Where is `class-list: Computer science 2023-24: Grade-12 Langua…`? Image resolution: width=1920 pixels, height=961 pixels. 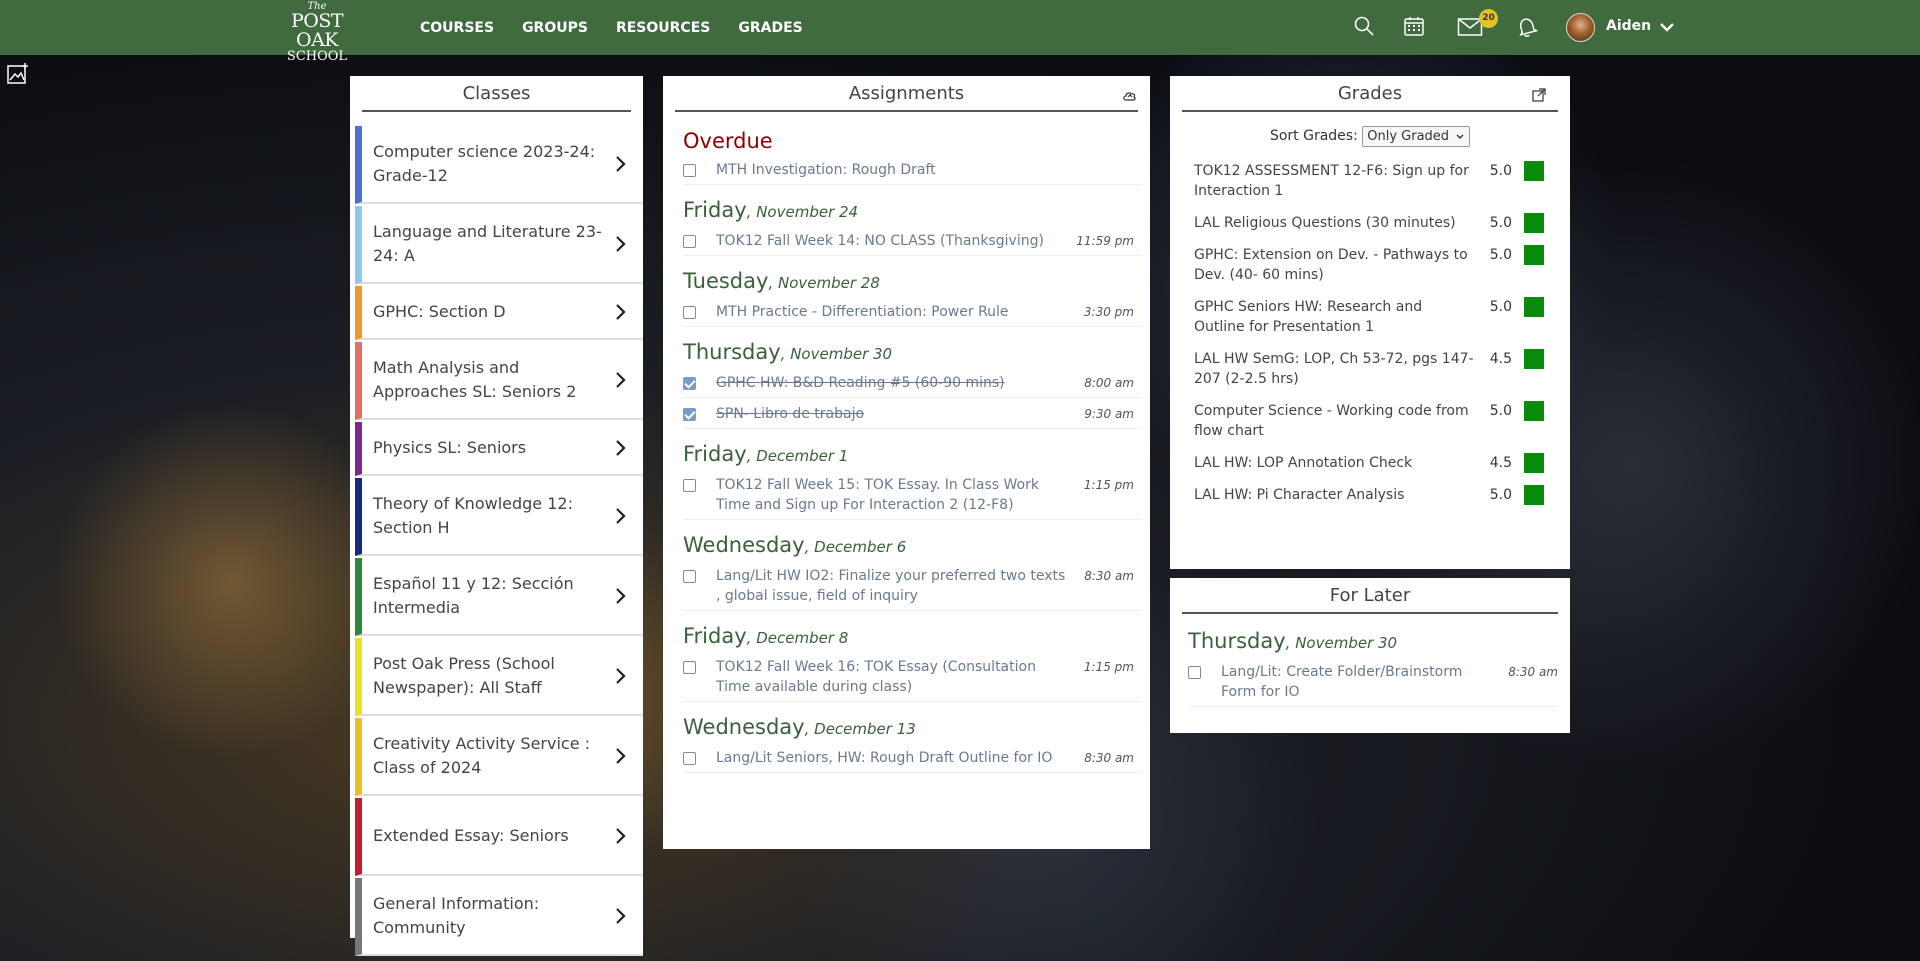 class-list: Computer science 2023-24: Grade-12 Langua… is located at coordinates (496, 541).